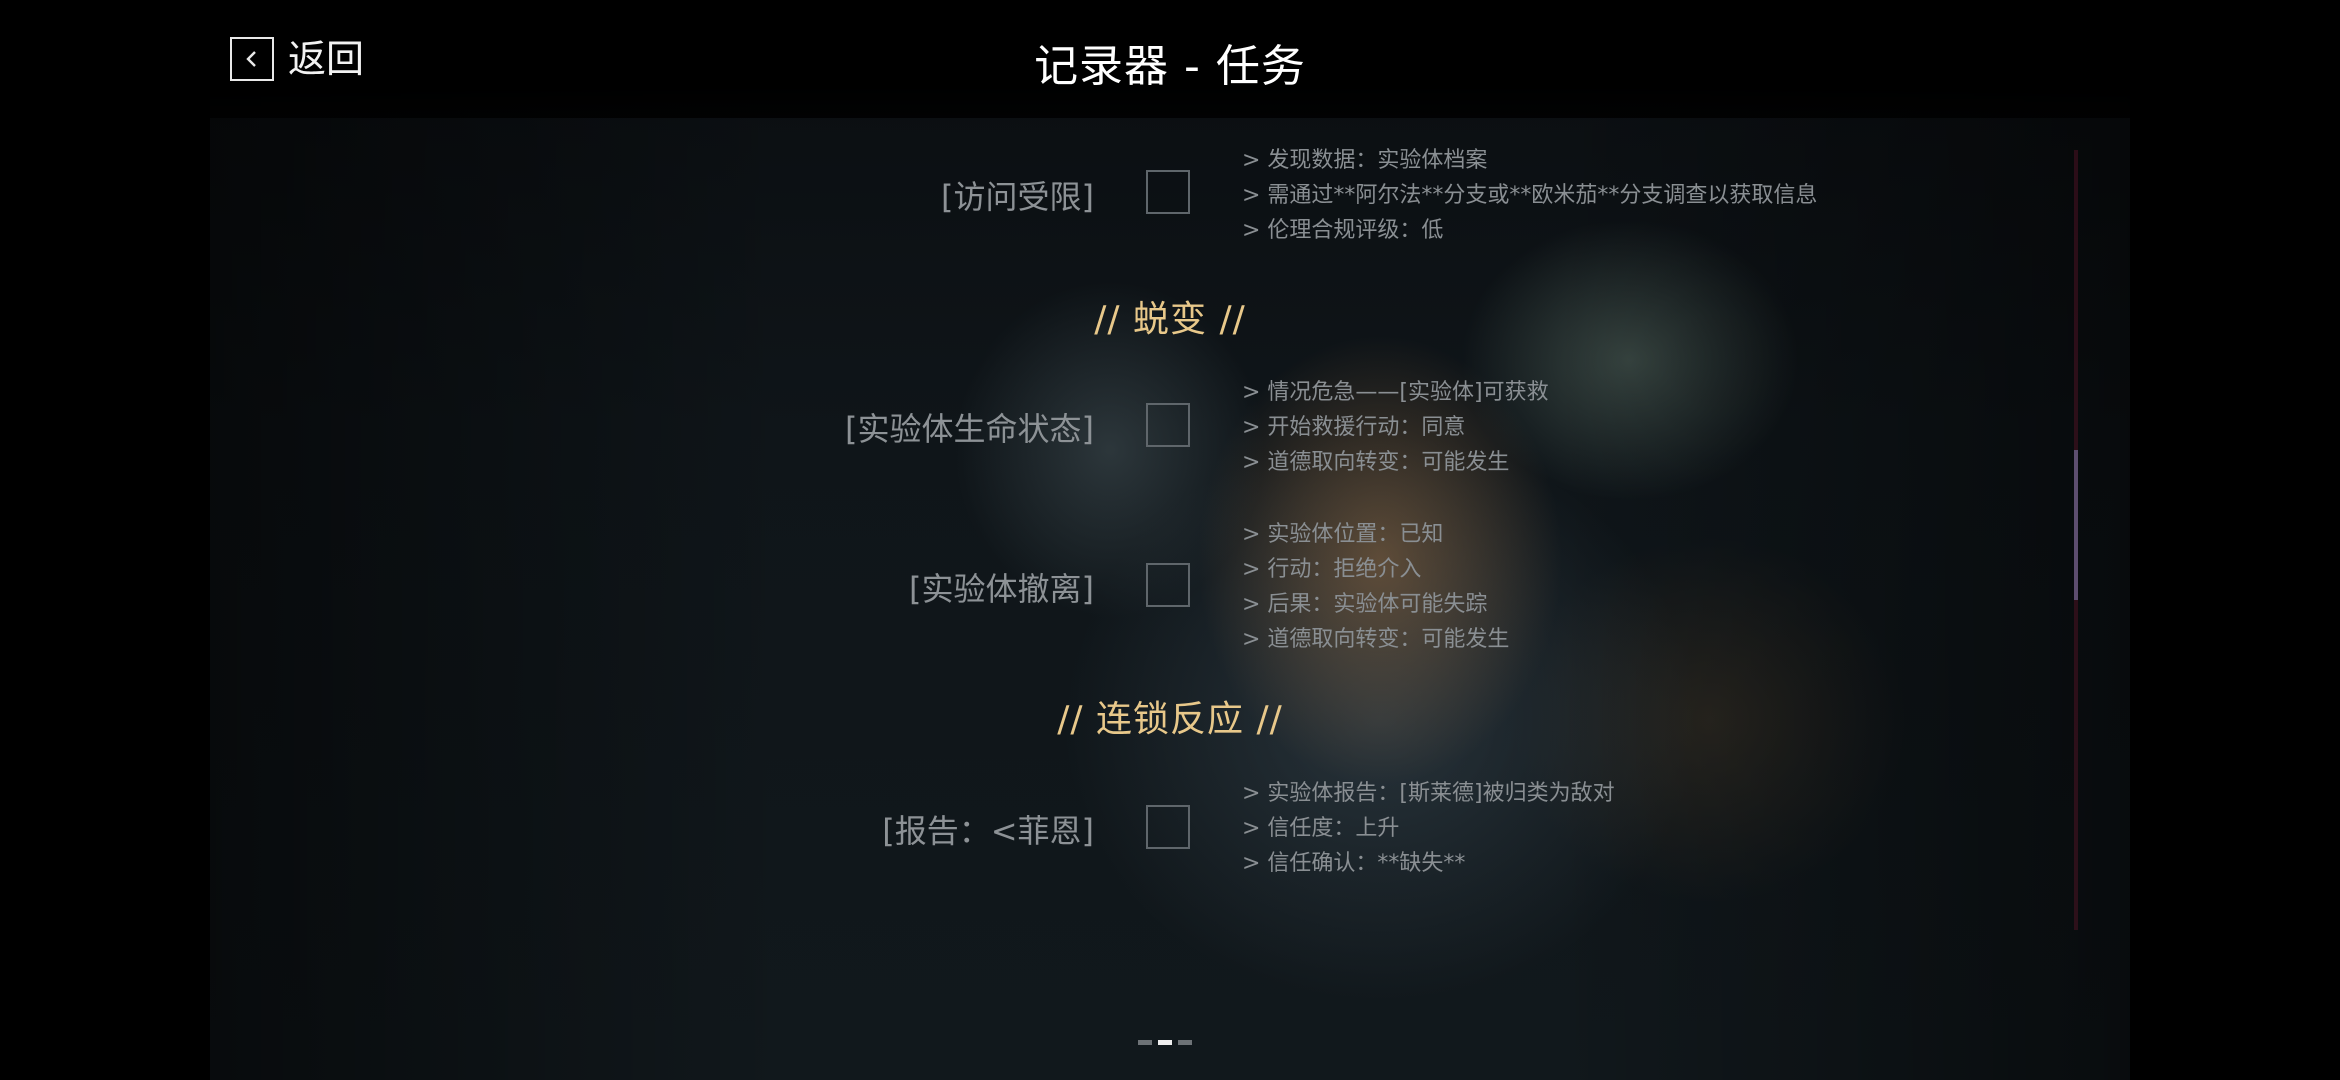  What do you see at coordinates (1168, 425) in the screenshot?
I see `task-checkbox-subject-life-status` at bounding box center [1168, 425].